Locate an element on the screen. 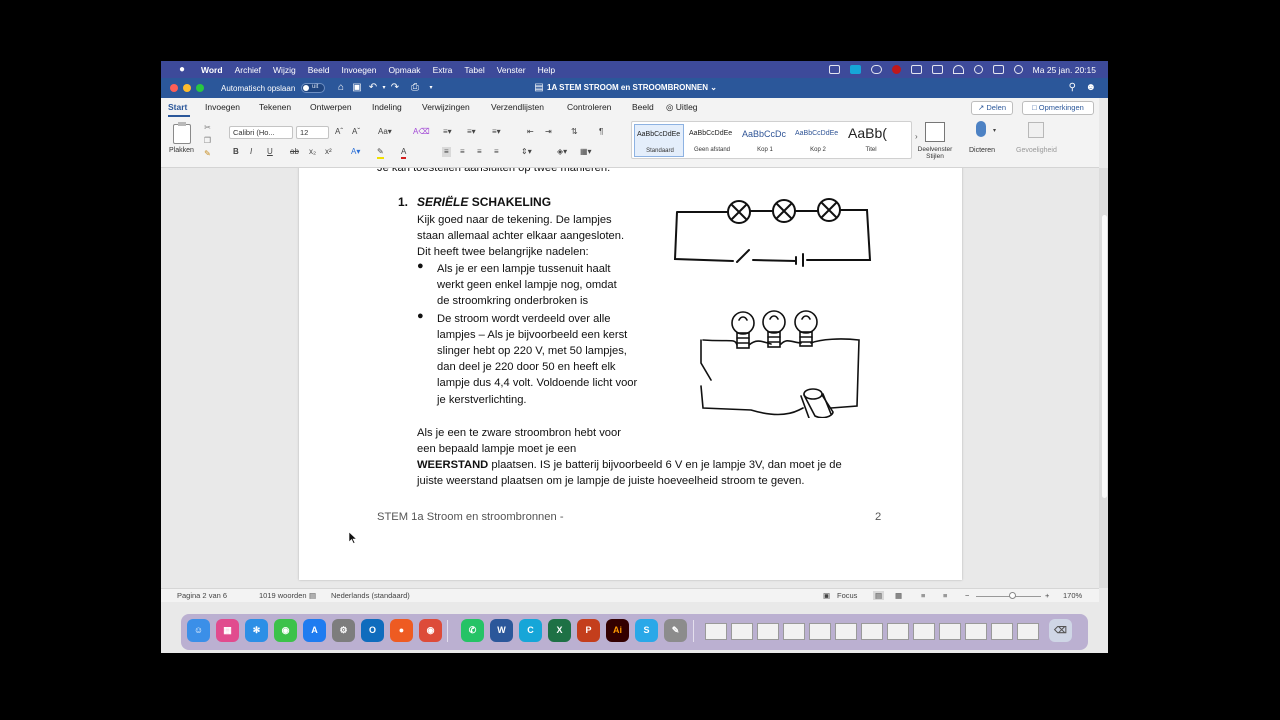  menu-beeld: Beeld is located at coordinates (319, 70).